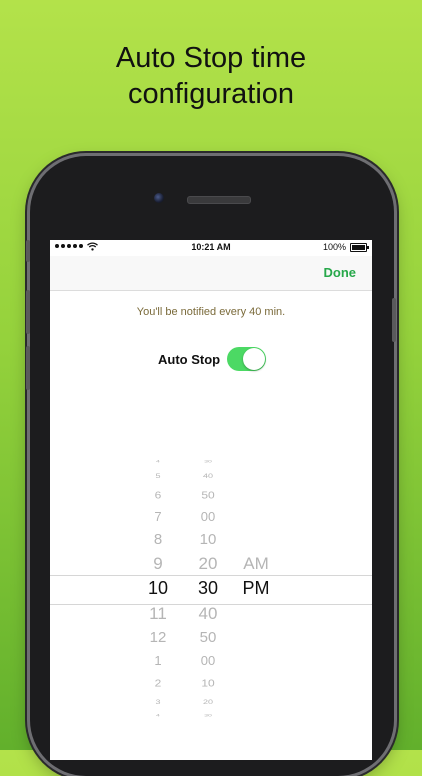  I want to click on hour-option: 8, so click(158, 540).